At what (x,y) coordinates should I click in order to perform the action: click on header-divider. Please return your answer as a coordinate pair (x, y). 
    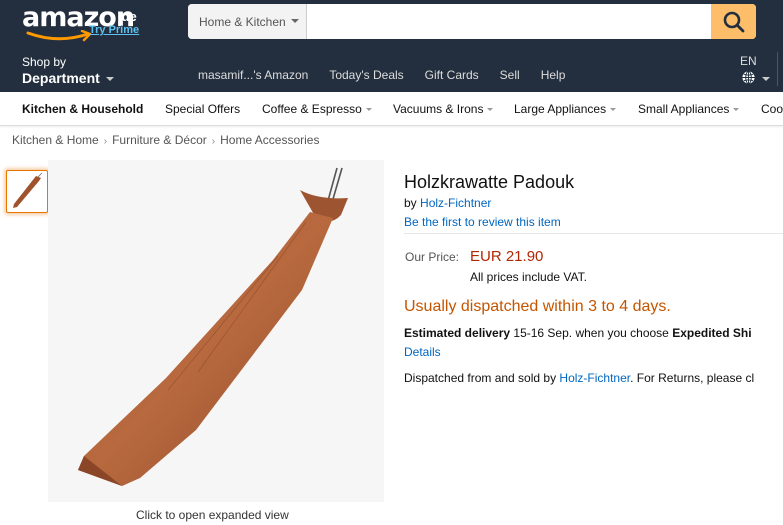
    Looking at the image, I should click on (777, 69).